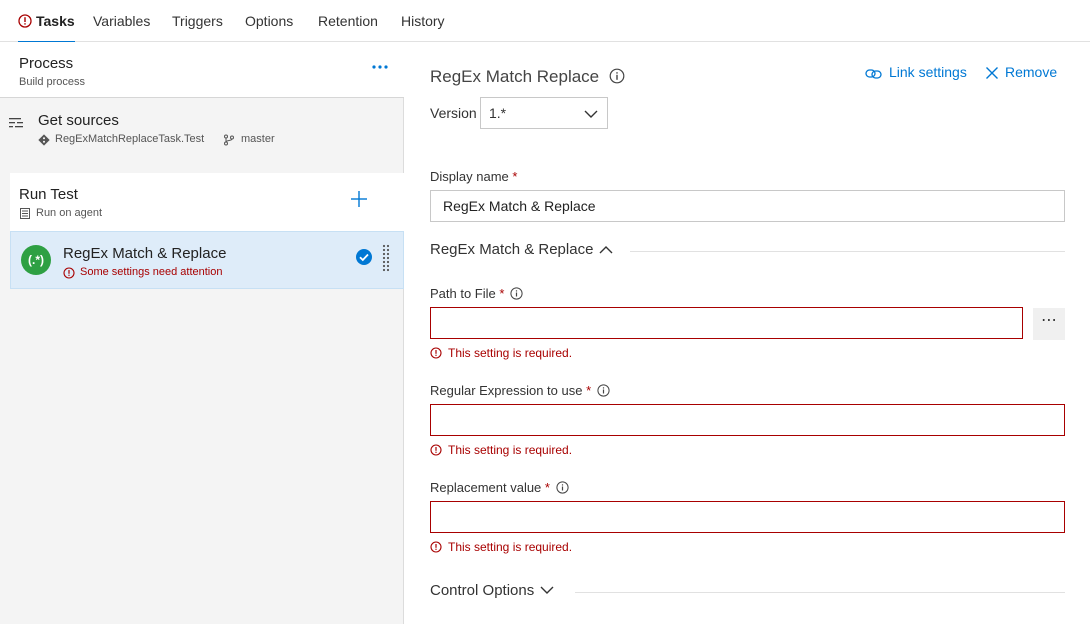 The image size is (1090, 624). I want to click on tab-options: Options, so click(269, 27).